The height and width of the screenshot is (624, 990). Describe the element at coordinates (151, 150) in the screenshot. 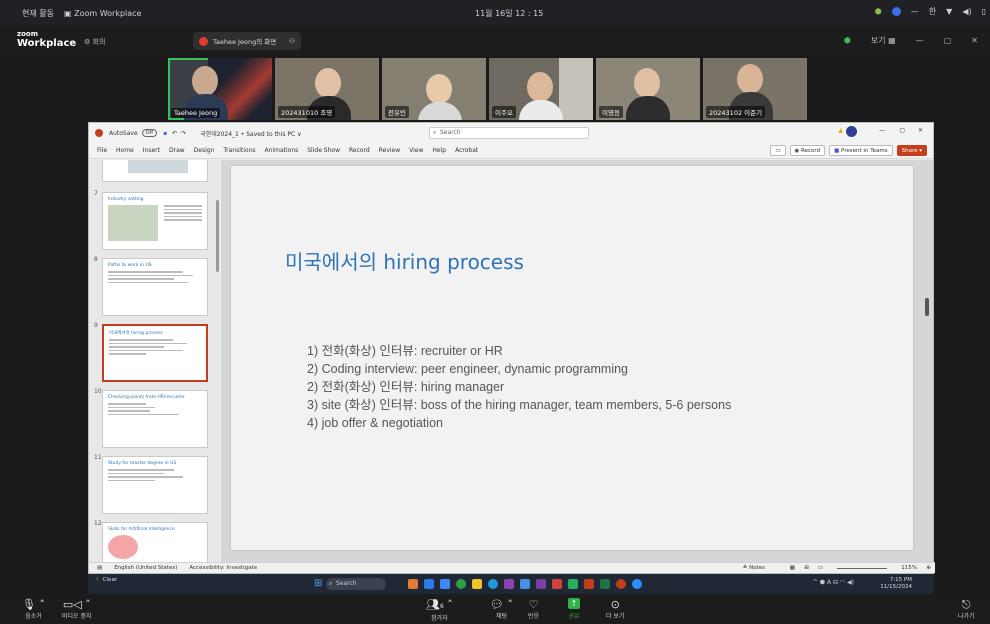

I see `menu-insert: Insert` at that location.